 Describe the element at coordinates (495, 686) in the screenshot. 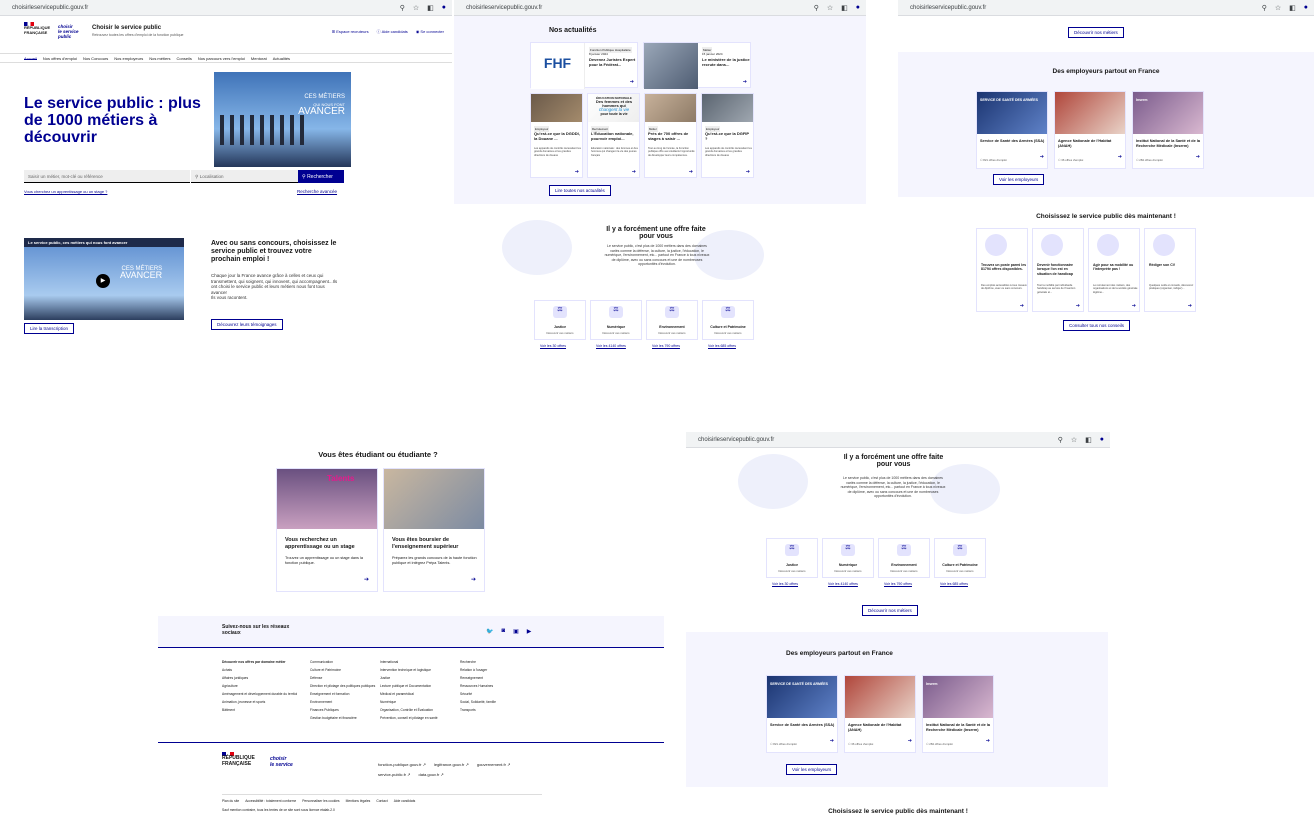

I see `footer-link: Ressources Humaines` at that location.